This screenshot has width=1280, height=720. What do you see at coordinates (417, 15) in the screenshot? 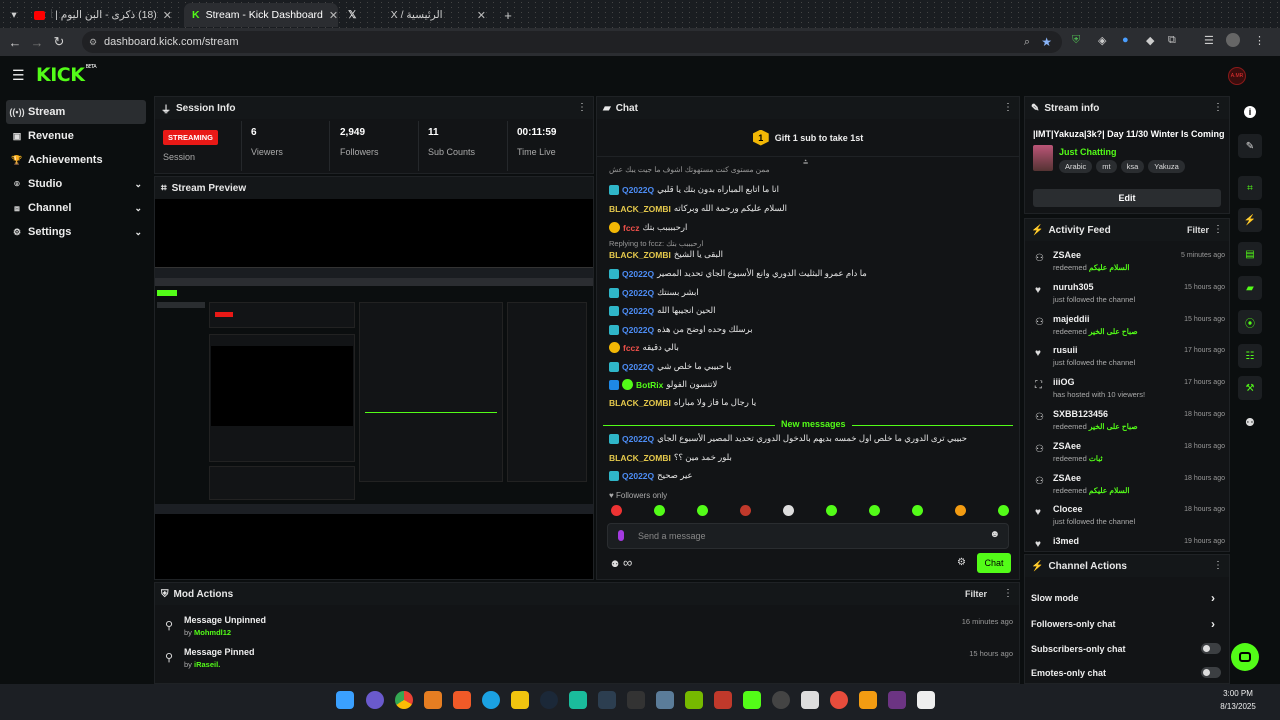
I see `browser-tab-x: 𝕏 الرئيسية / X ✕` at bounding box center [417, 15].